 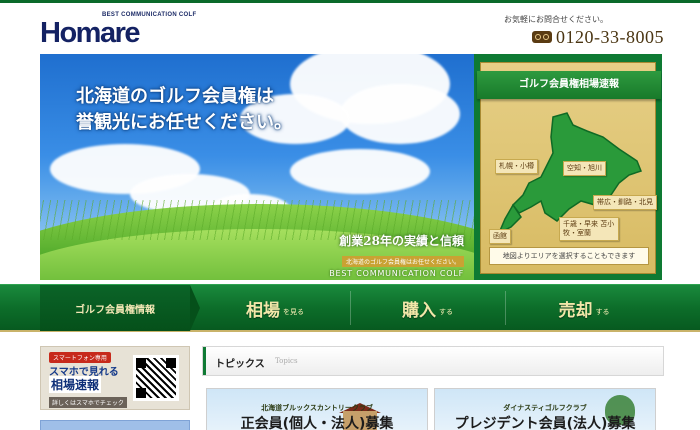 I want to click on card-headline: プレジデント会員(法人)募集, so click(x=545, y=423).